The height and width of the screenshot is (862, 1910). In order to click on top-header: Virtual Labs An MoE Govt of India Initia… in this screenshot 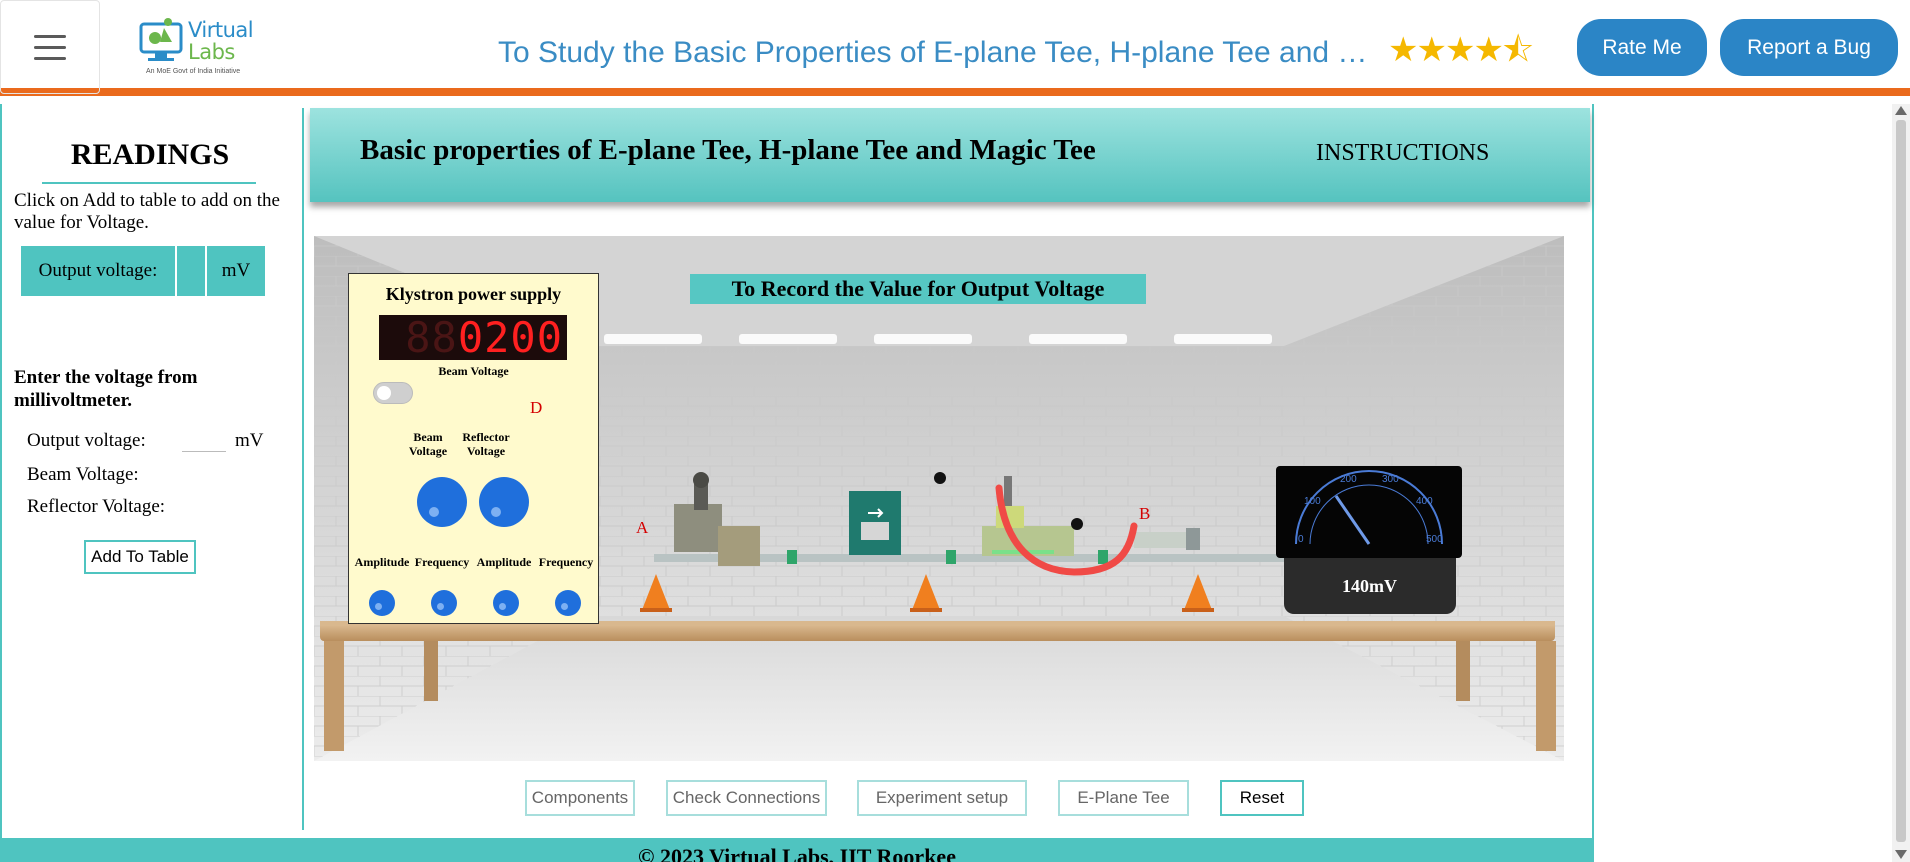, I will do `click(955, 48)`.